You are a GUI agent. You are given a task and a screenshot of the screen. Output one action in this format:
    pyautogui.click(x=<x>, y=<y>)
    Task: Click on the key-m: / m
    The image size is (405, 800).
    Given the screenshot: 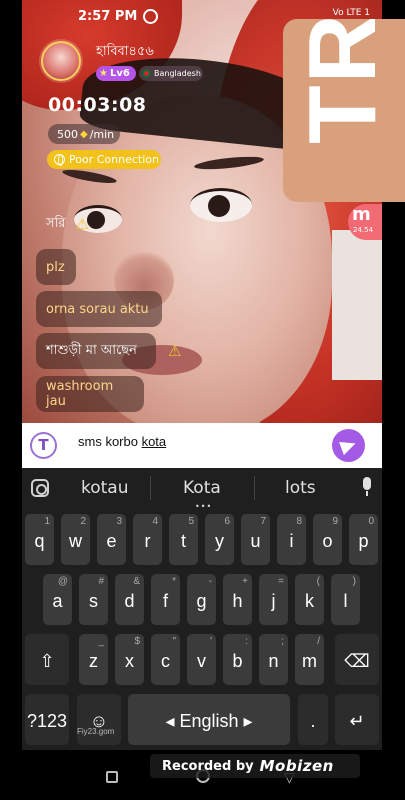 What is the action you would take?
    pyautogui.click(x=309, y=659)
    